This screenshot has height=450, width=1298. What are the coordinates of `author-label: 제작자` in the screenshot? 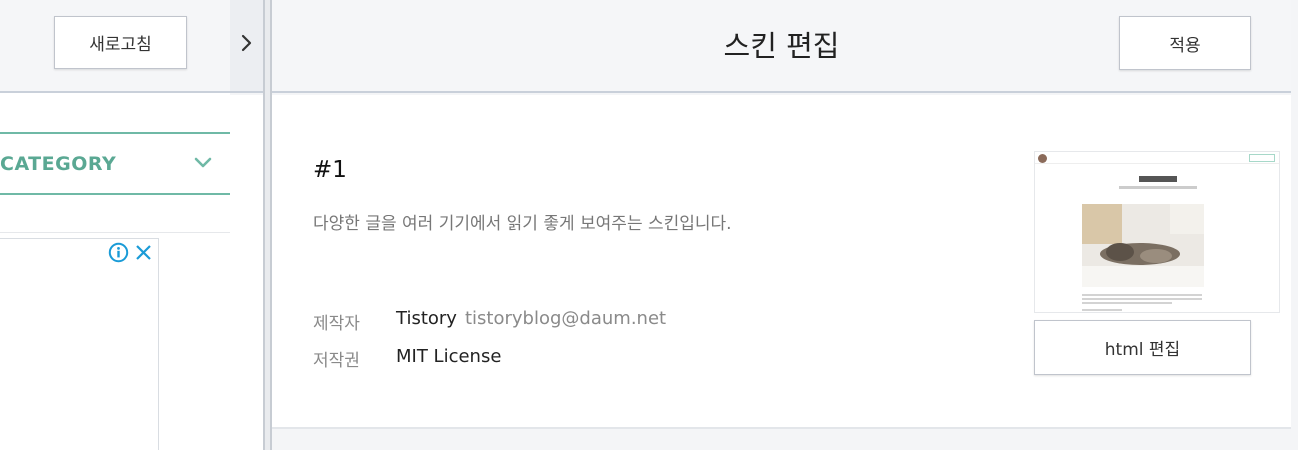 It's located at (336, 324).